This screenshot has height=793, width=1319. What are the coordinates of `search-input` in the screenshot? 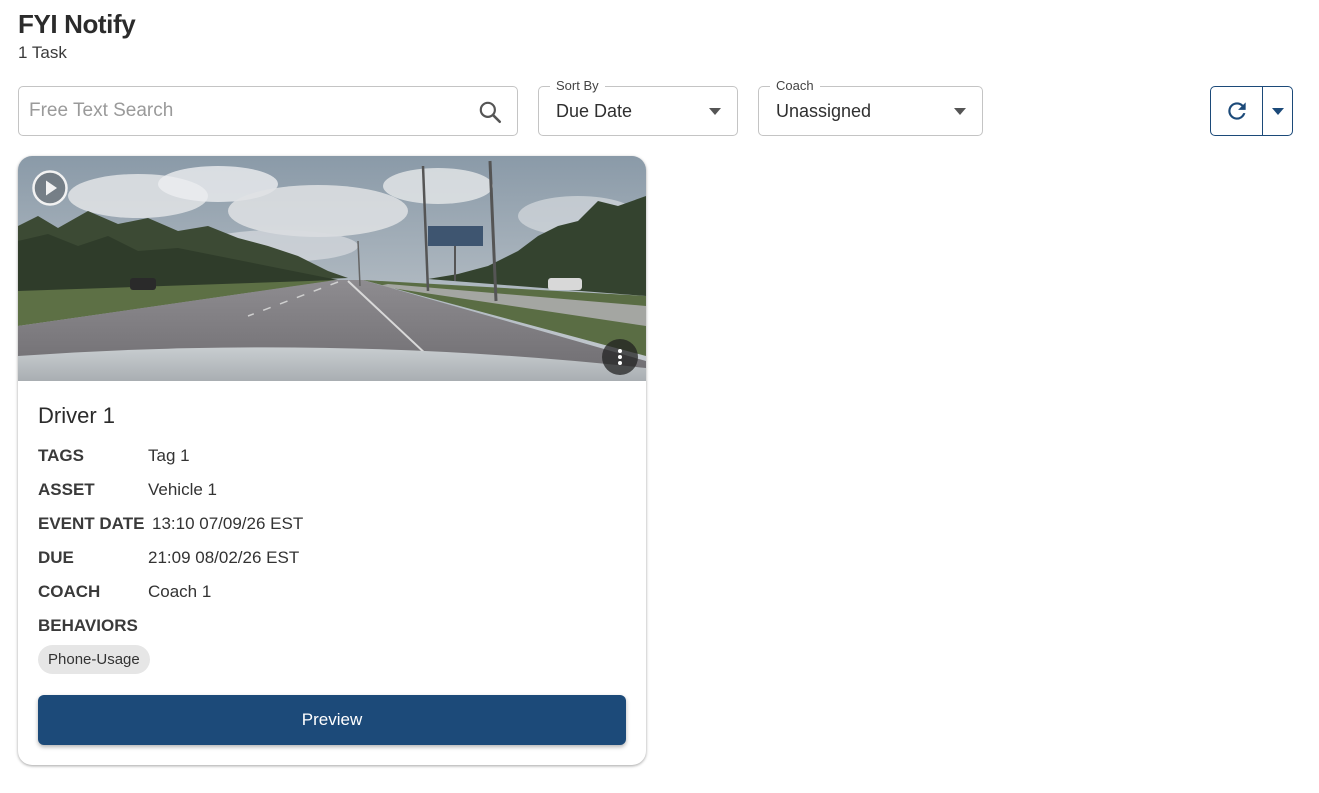 It's located at (249, 111).